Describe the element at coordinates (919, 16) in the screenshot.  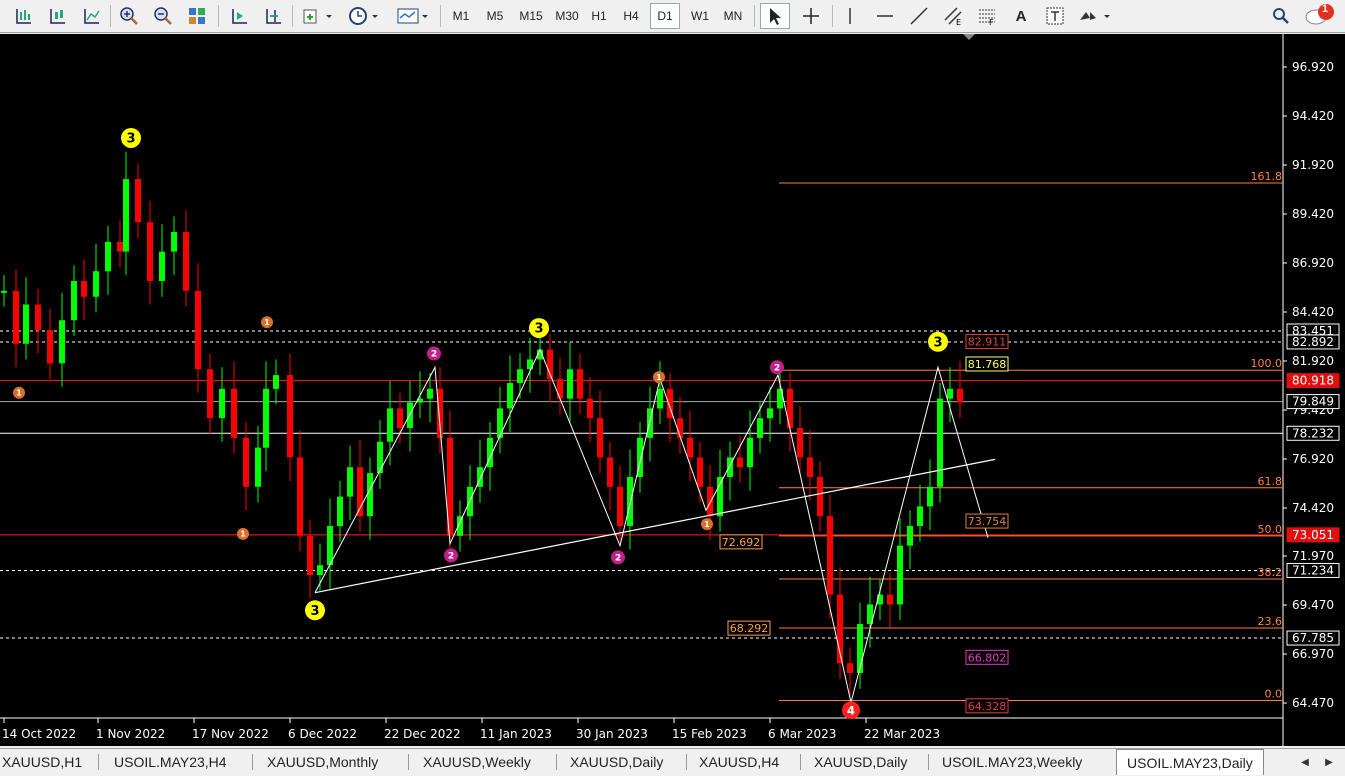
I see `trendline-button` at that location.